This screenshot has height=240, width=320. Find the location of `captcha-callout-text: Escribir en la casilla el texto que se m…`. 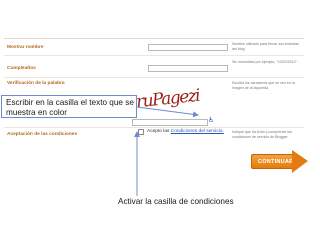

captcha-callout-text: Escribir en la casilla el texto que se m… is located at coordinates (70, 107).